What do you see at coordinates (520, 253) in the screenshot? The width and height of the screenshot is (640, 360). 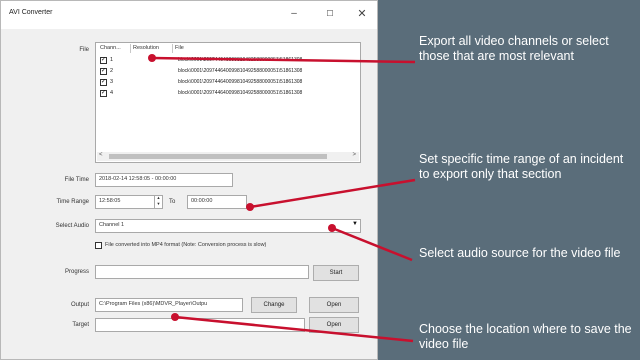 I see `annotation-audio-source: Select audio source for the video file` at bounding box center [520, 253].